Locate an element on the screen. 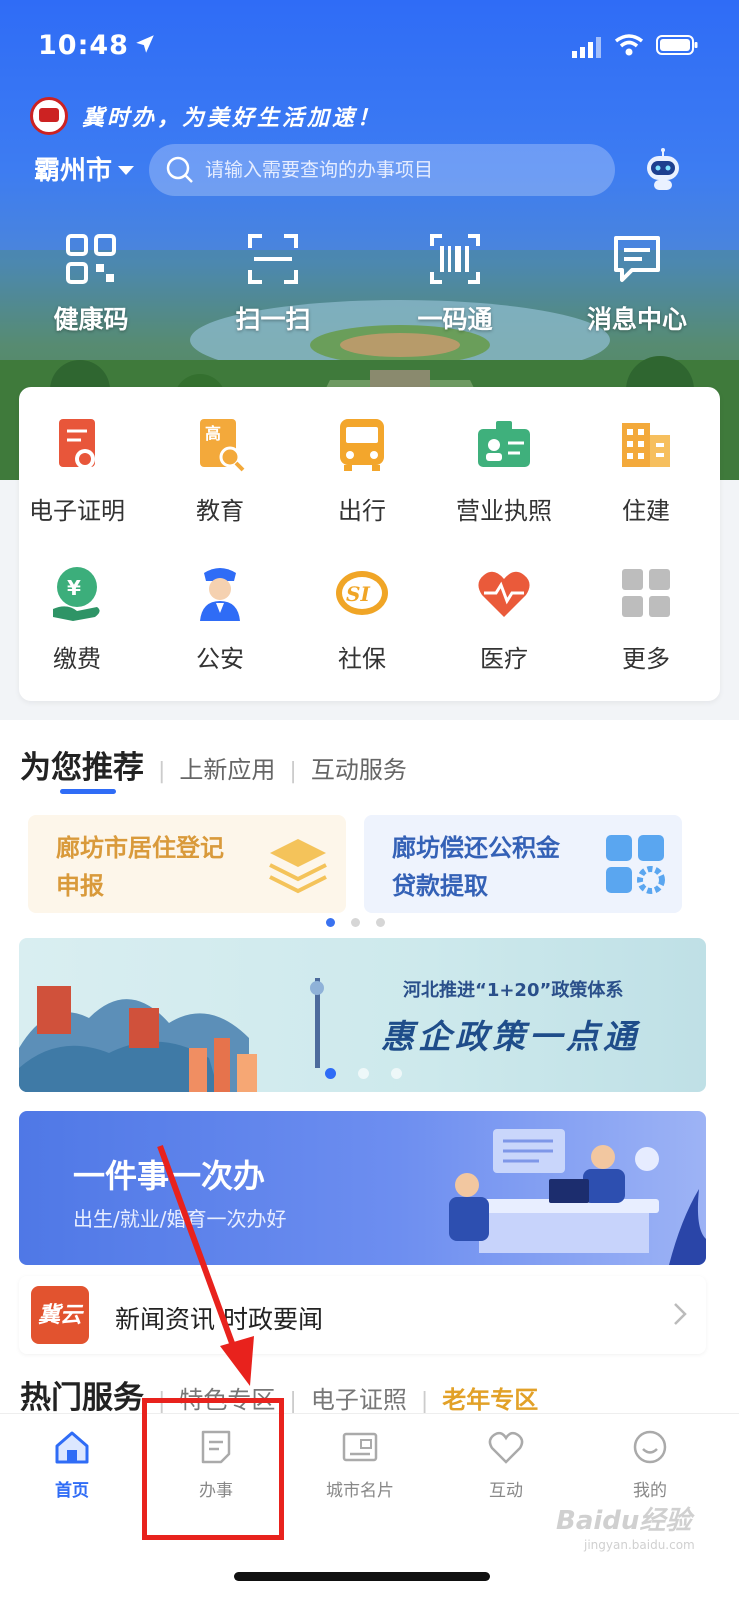 The height and width of the screenshot is (1600, 739). layers-icon is located at coordinates (298, 866).